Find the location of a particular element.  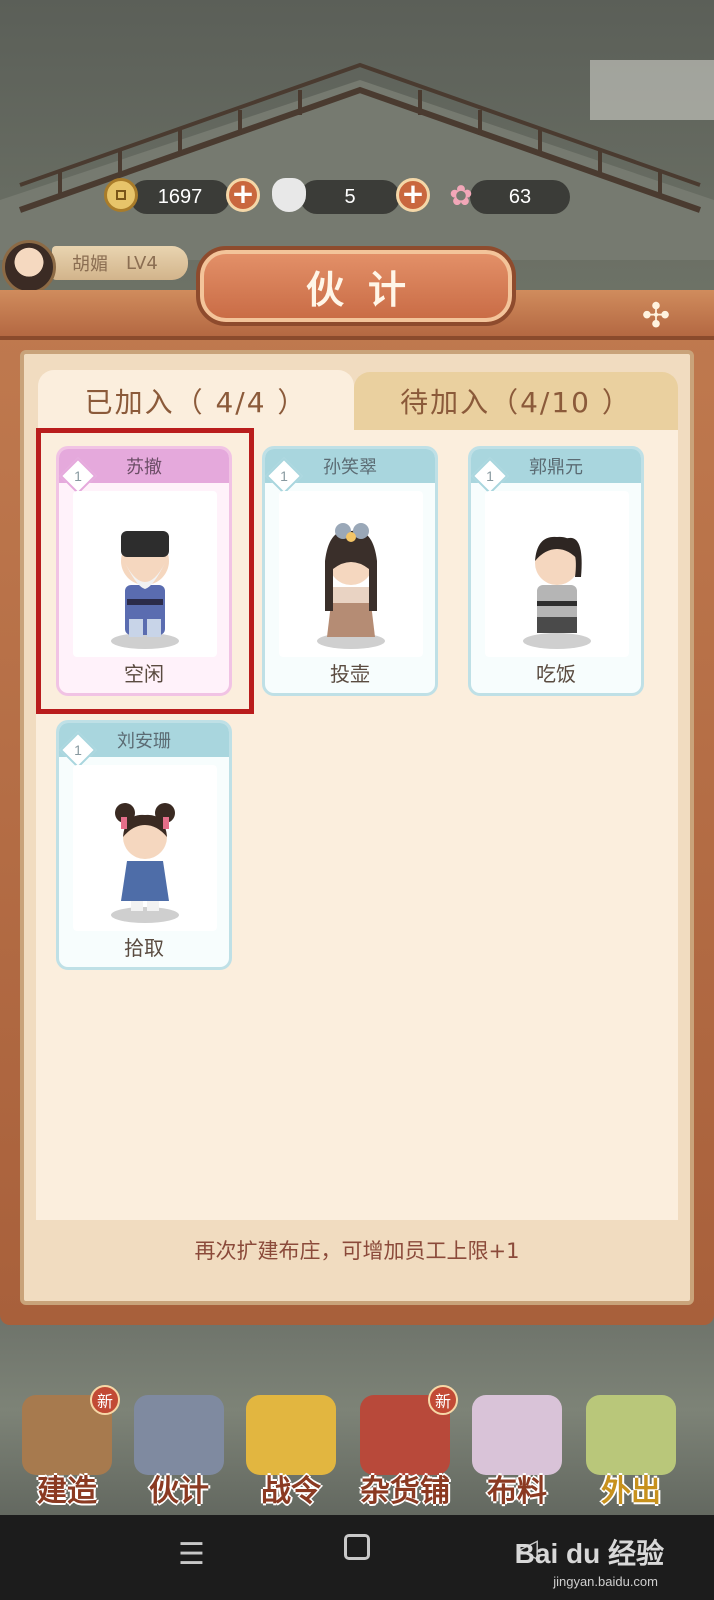

selection-highlight is located at coordinates (145, 571).